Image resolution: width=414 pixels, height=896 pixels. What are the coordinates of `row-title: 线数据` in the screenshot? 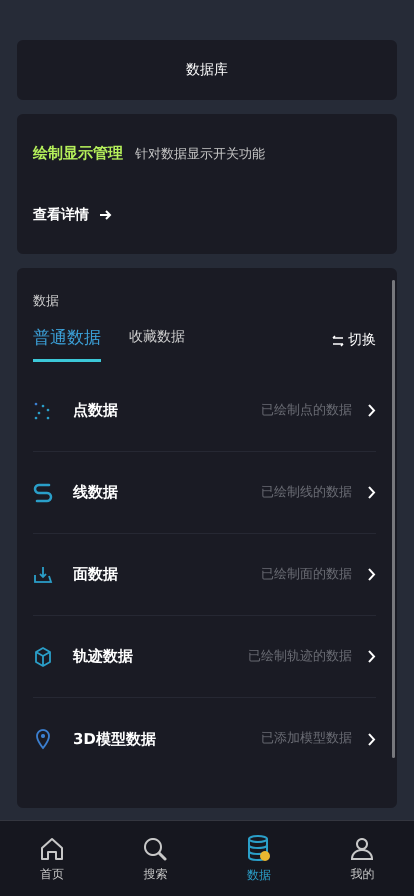 It's located at (95, 493).